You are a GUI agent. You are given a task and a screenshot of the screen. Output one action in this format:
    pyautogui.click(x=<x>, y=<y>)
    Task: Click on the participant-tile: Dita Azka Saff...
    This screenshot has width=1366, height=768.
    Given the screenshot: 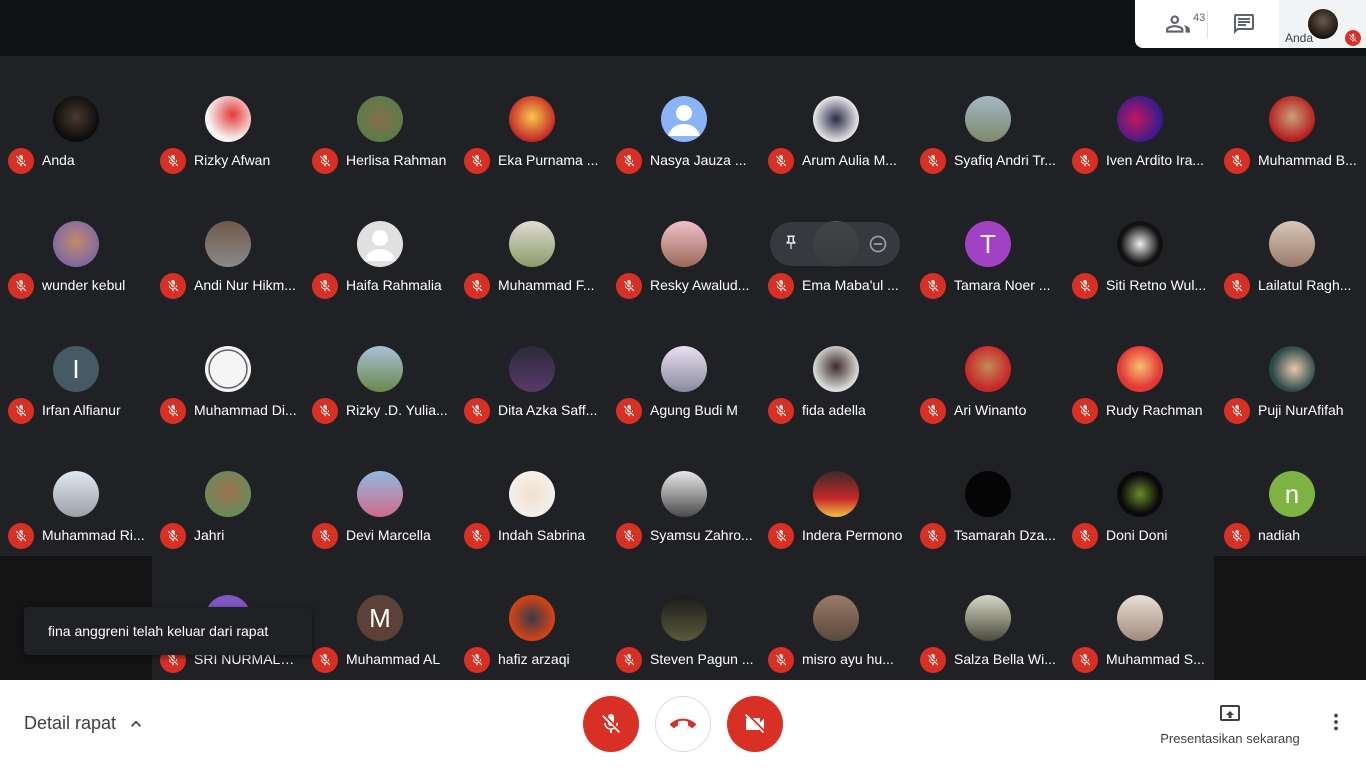 What is the action you would take?
    pyautogui.click(x=532, y=368)
    